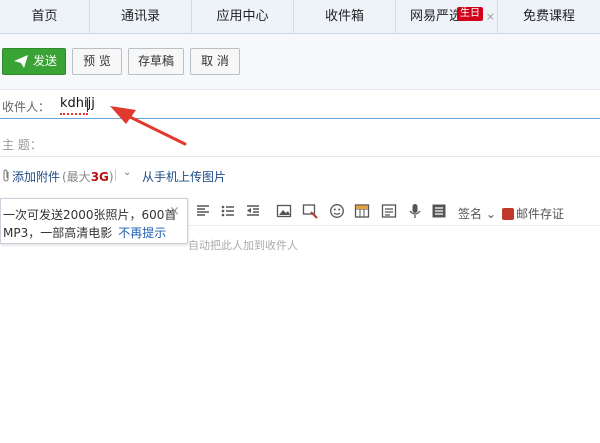 The width and height of the screenshot is (600, 443). I want to click on tab-close-icon: ×, so click(490, 17).